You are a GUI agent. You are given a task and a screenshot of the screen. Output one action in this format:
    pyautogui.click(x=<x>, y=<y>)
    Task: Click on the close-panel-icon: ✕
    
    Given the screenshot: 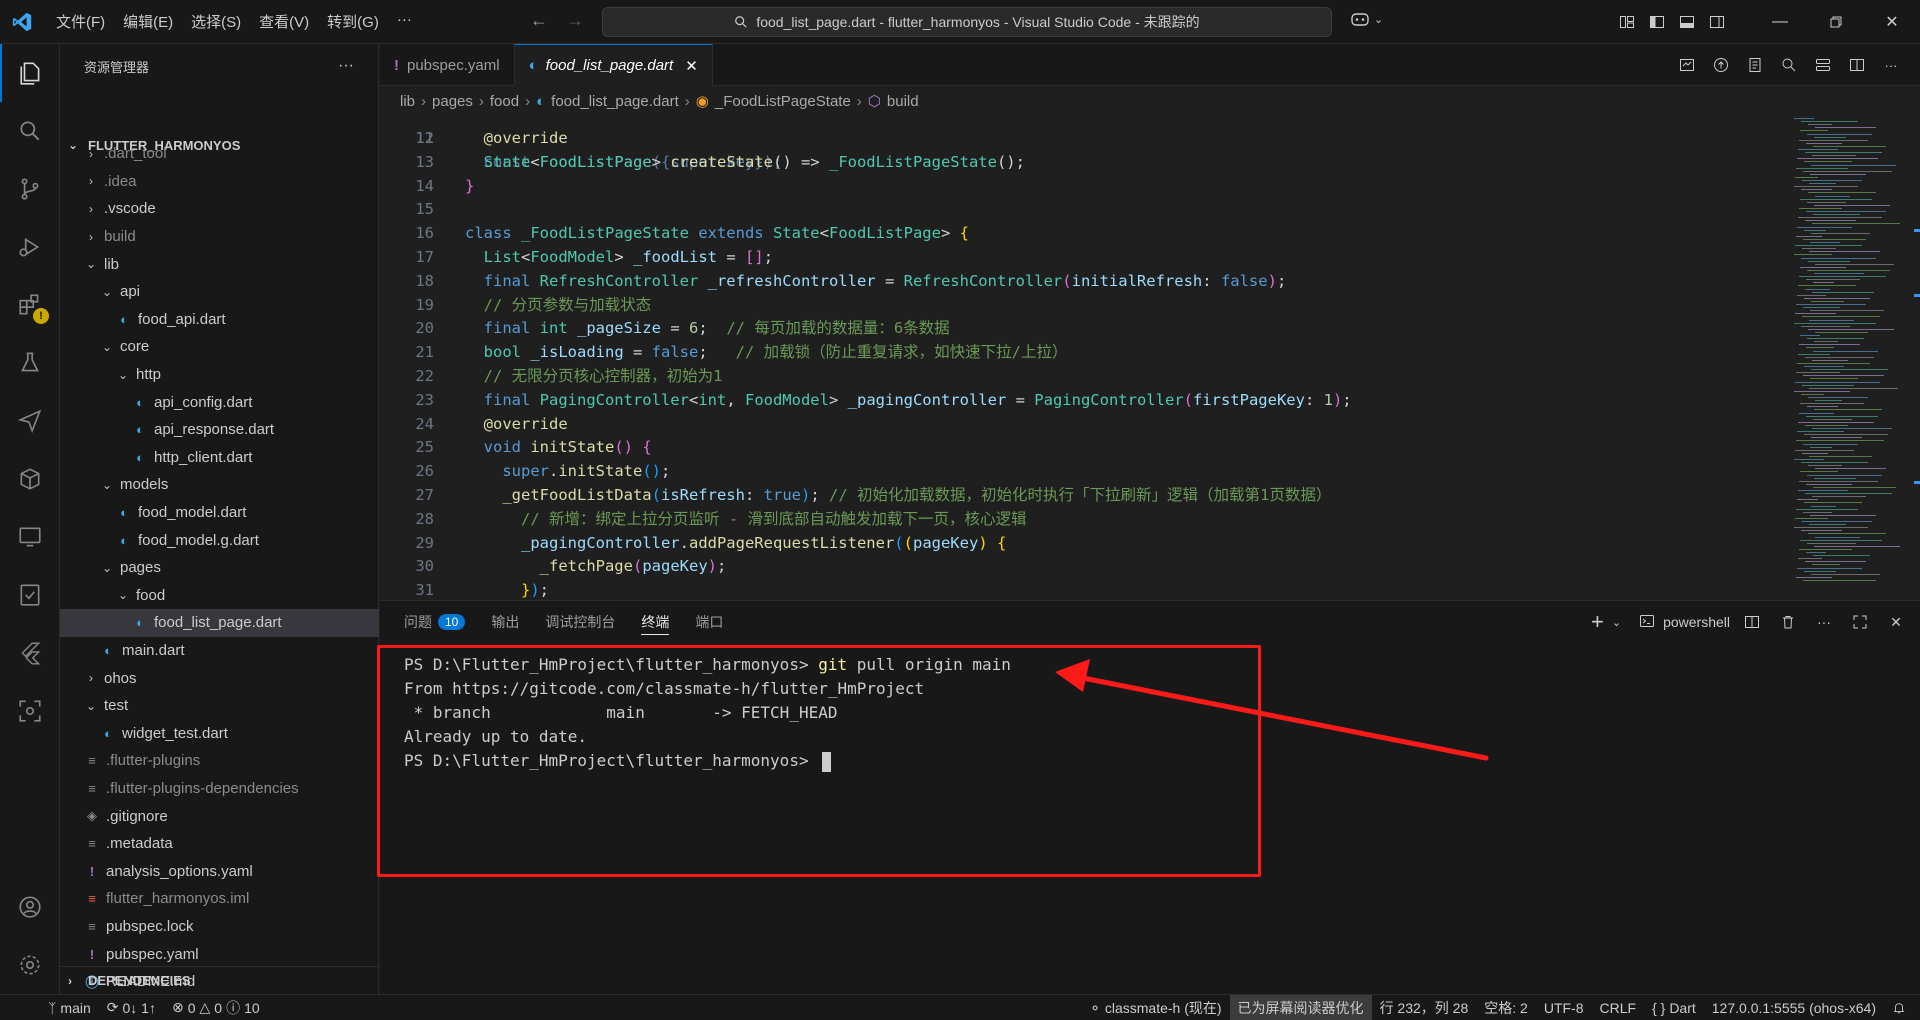 What is the action you would take?
    pyautogui.click(x=1896, y=622)
    